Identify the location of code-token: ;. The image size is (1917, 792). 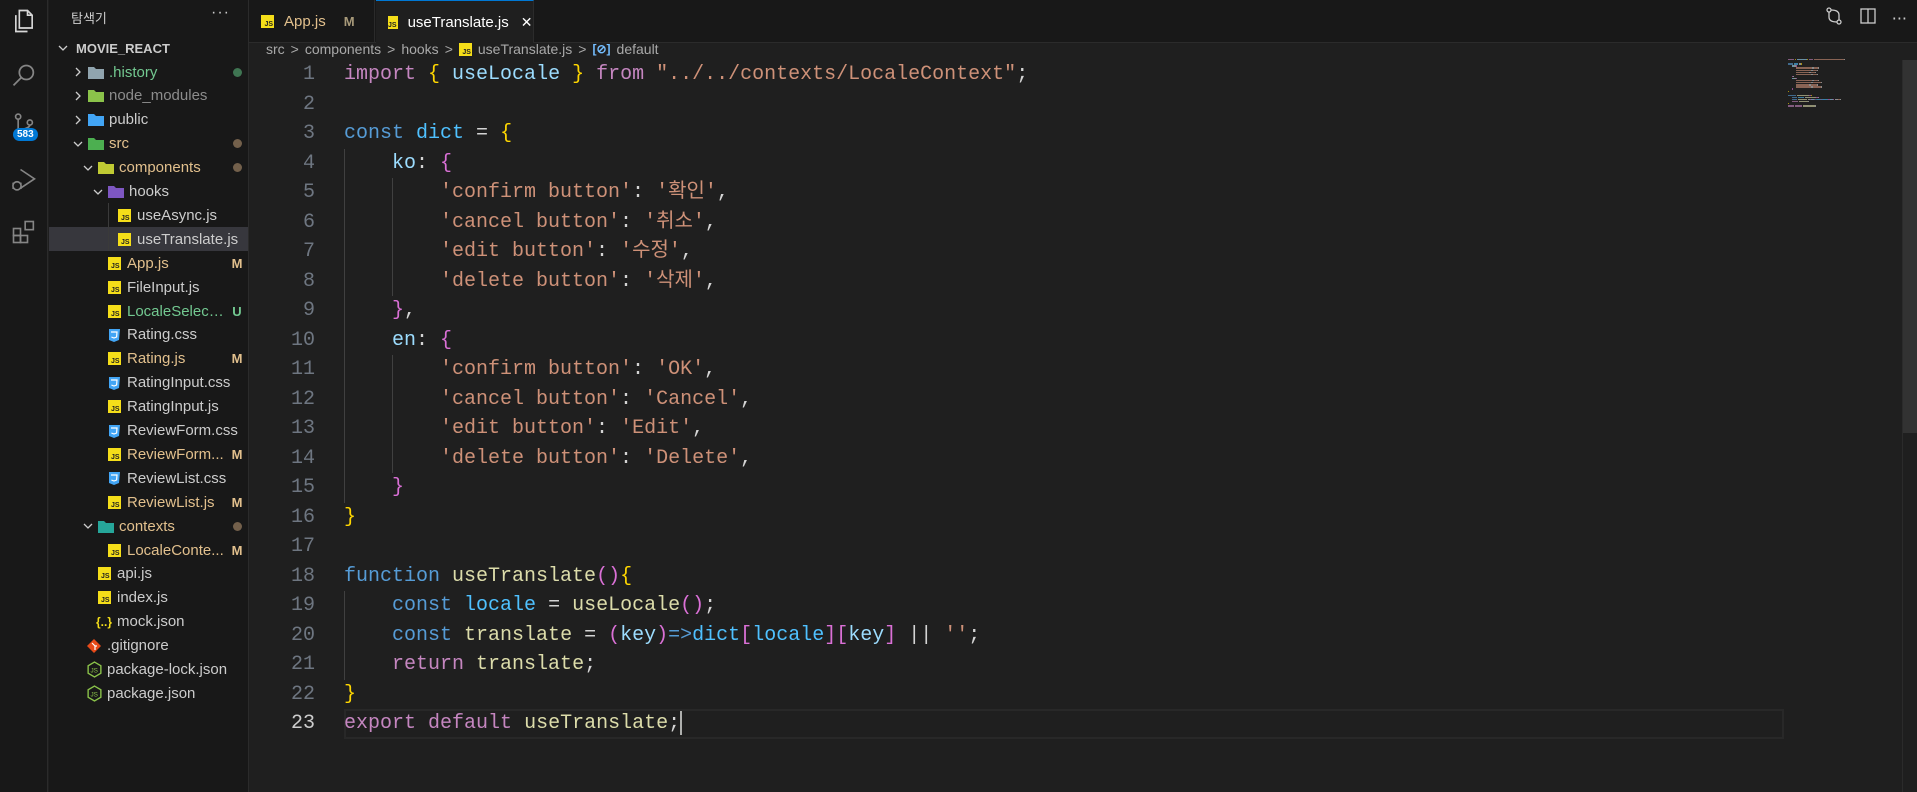
(1022, 74).